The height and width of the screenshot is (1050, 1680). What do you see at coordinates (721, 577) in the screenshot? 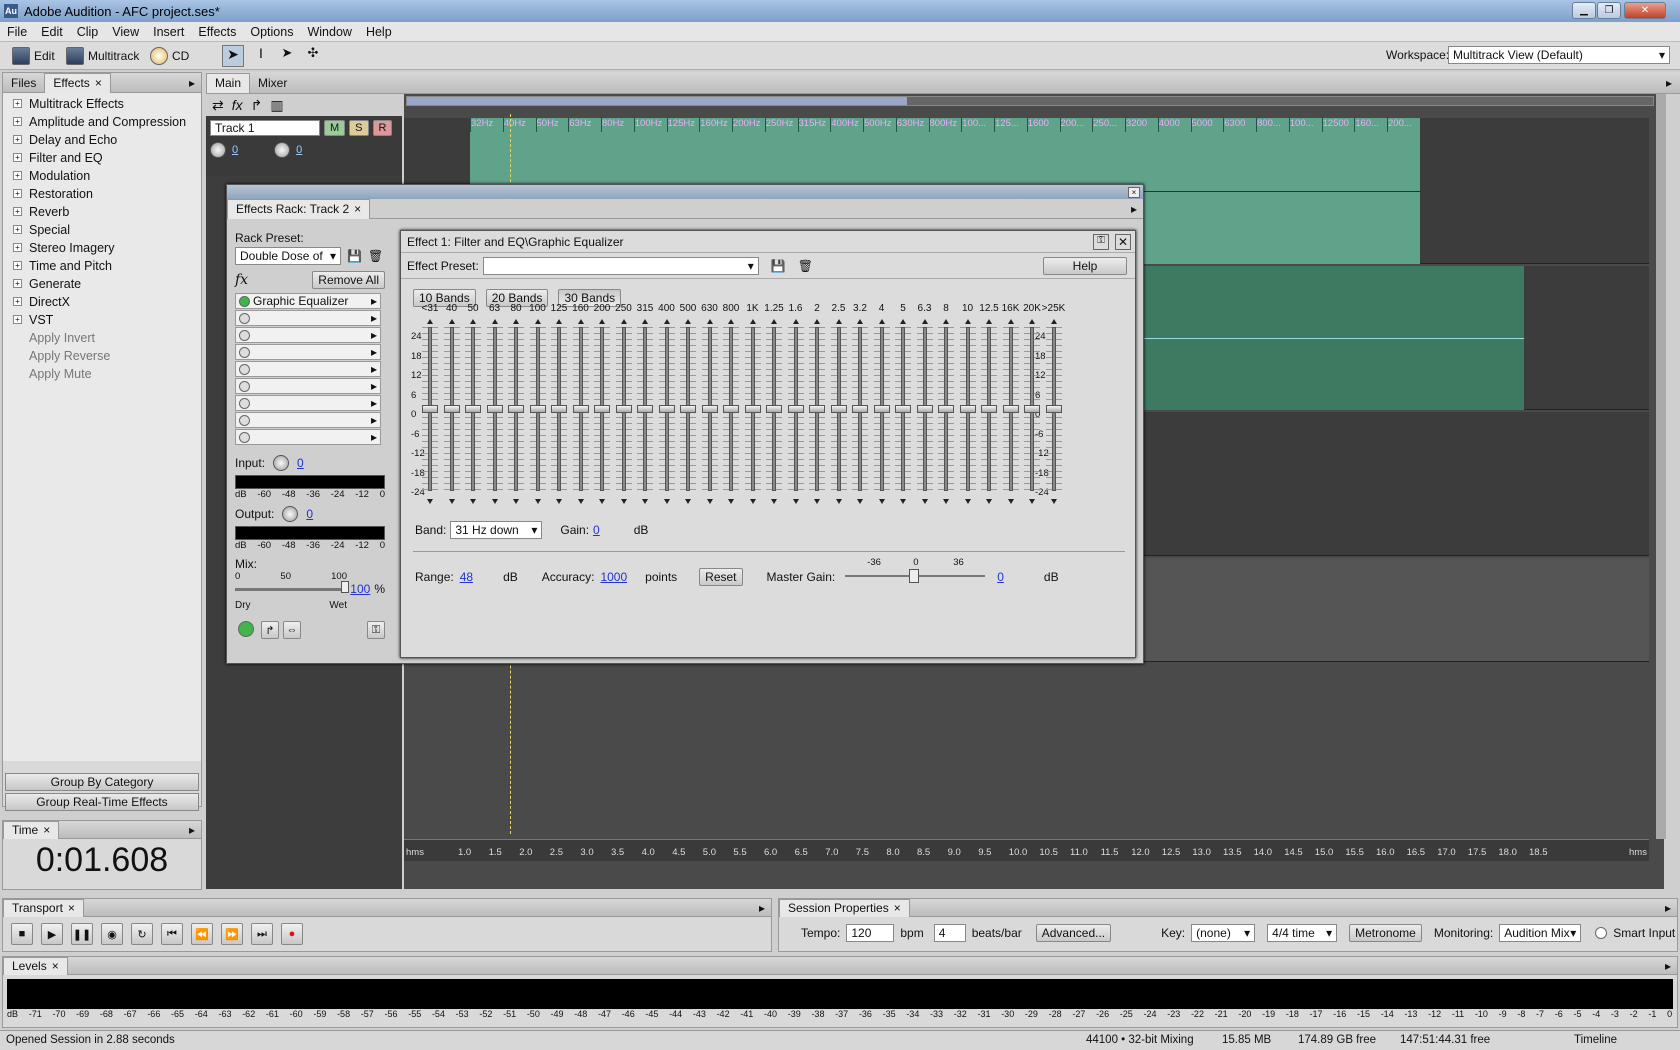
I see `reset-button: Reset` at bounding box center [721, 577].